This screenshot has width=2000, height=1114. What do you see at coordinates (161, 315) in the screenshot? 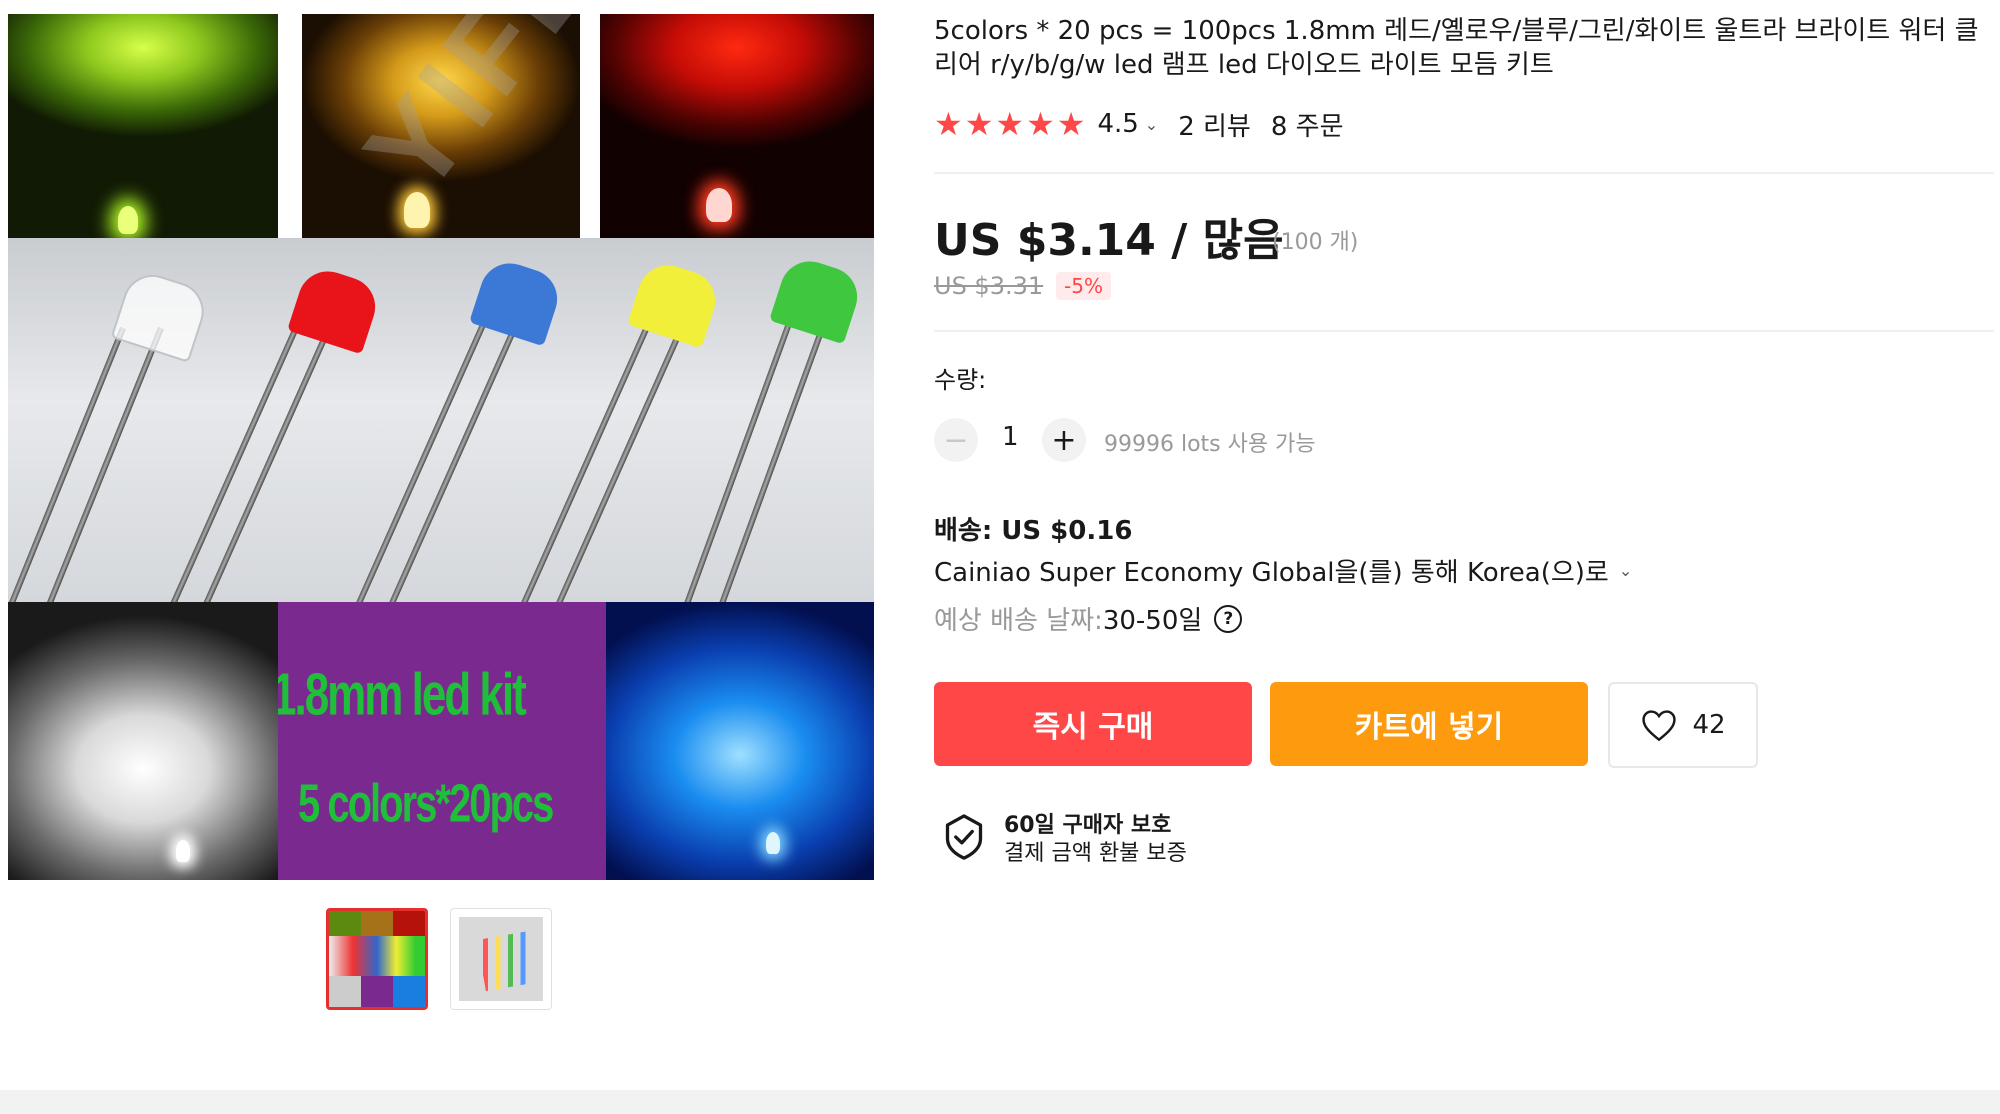
I see `clear-led` at bounding box center [161, 315].